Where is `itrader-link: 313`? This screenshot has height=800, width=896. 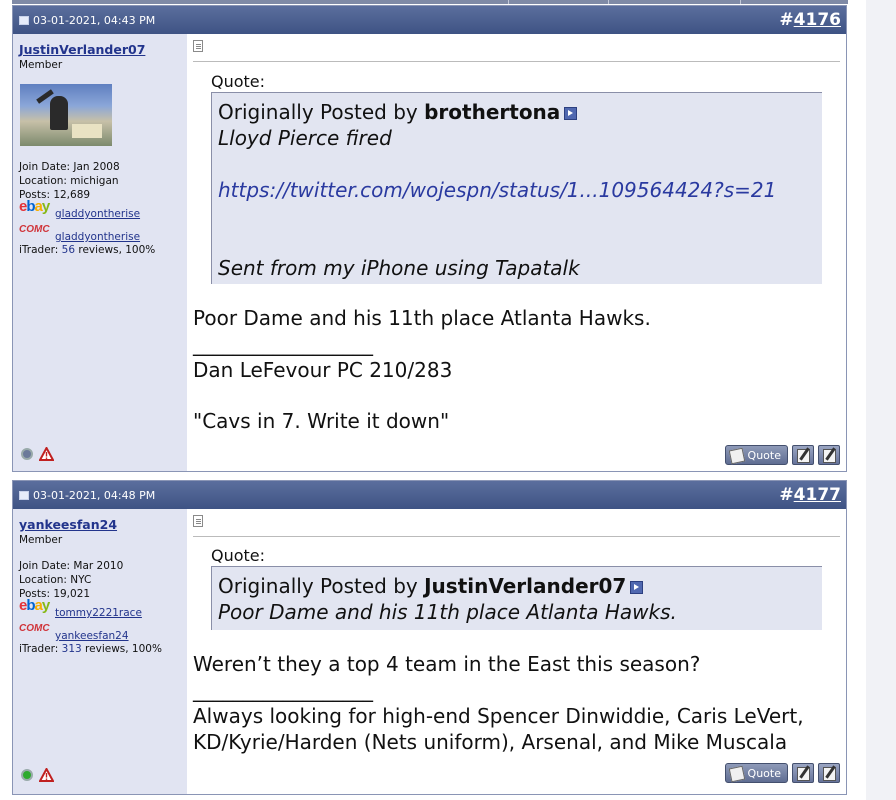 itrader-link: 313 is located at coordinates (72, 649).